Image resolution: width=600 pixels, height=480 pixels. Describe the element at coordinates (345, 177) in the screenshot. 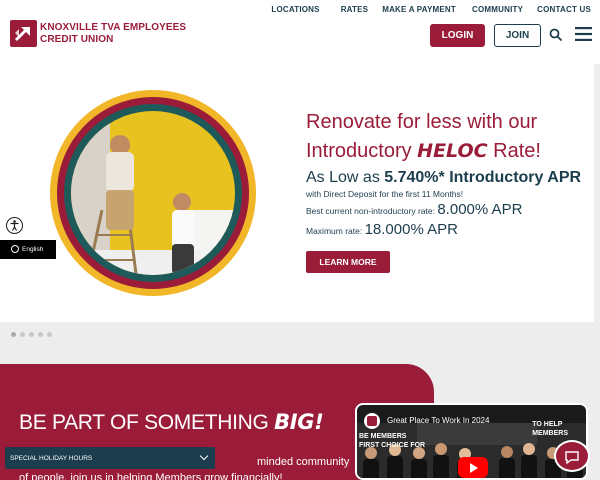

I see `hero-rate-pre: As Low as` at that location.